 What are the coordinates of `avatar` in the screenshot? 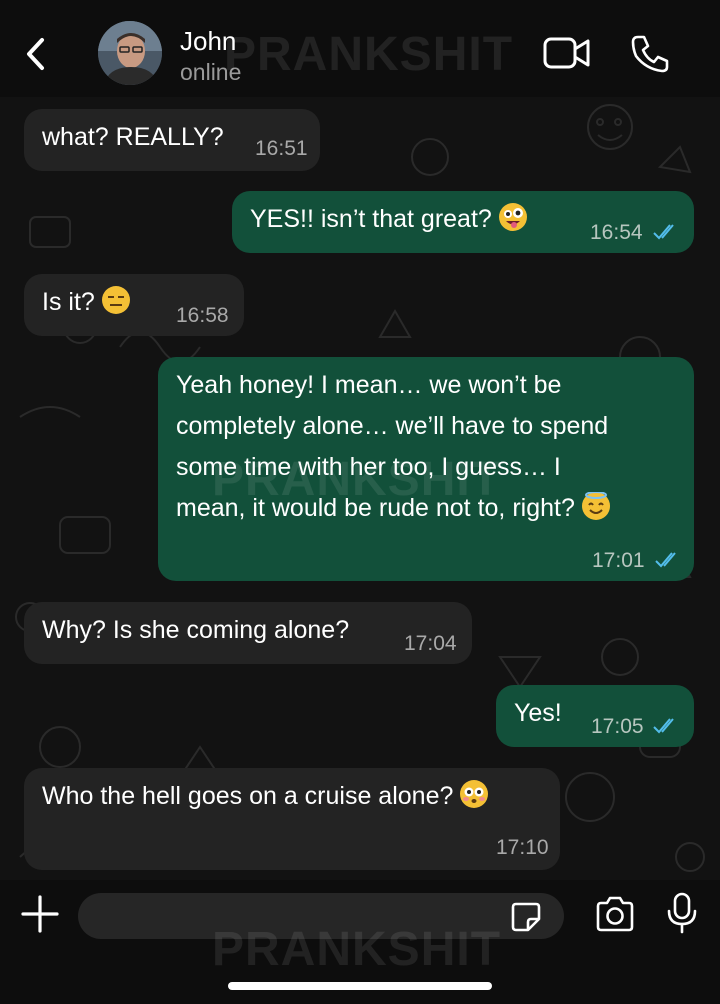 It's located at (130, 53).